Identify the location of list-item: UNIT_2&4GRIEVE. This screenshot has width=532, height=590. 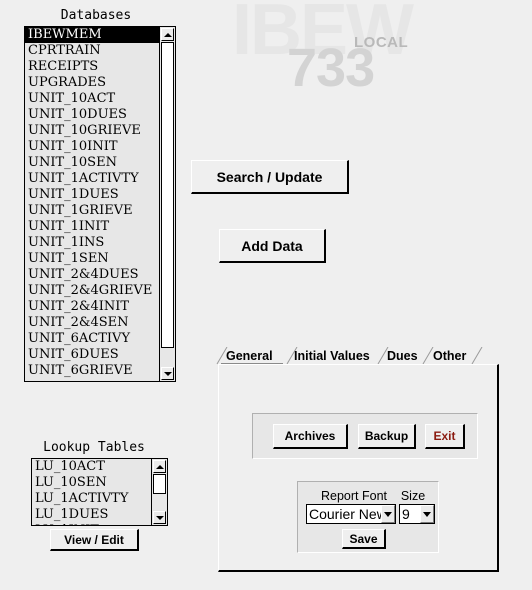
(92, 291).